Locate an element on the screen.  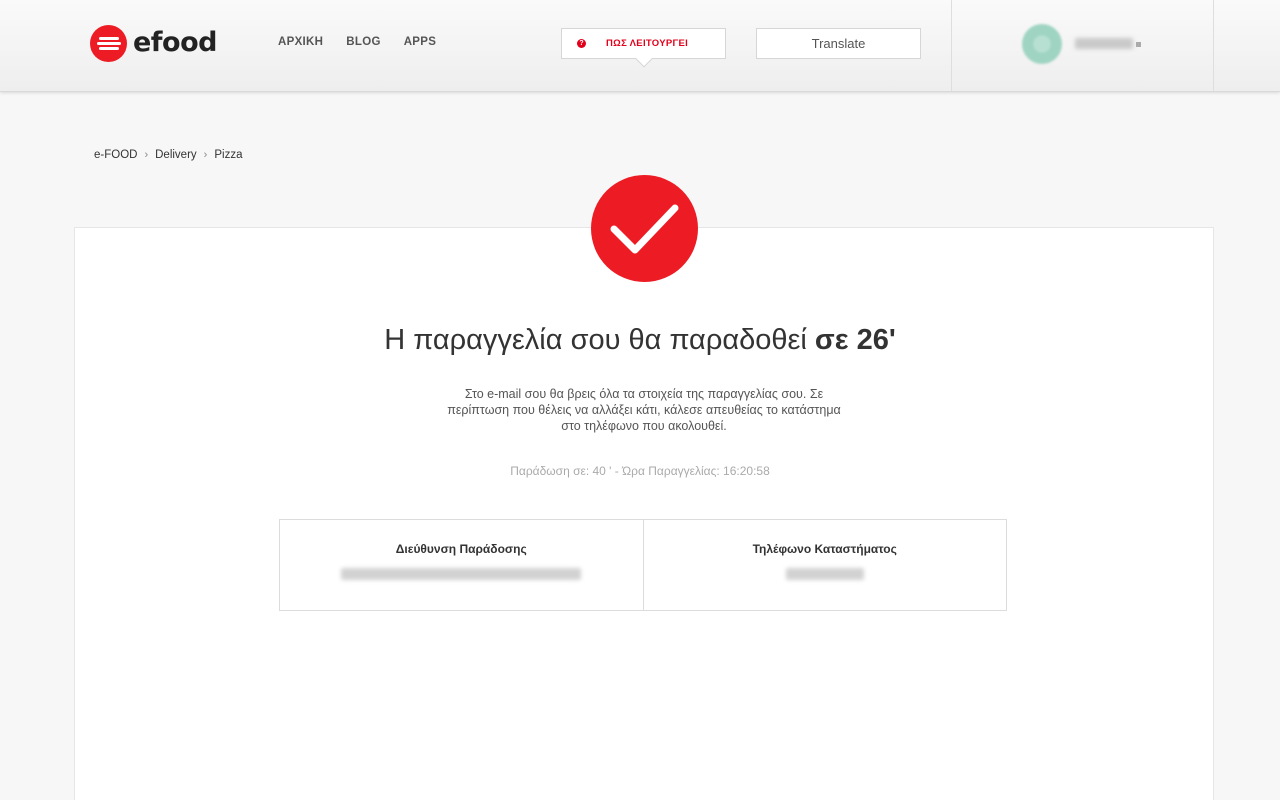
delivery-address-section: Διεύθυνση Παράδοσης is located at coordinates (461, 565).